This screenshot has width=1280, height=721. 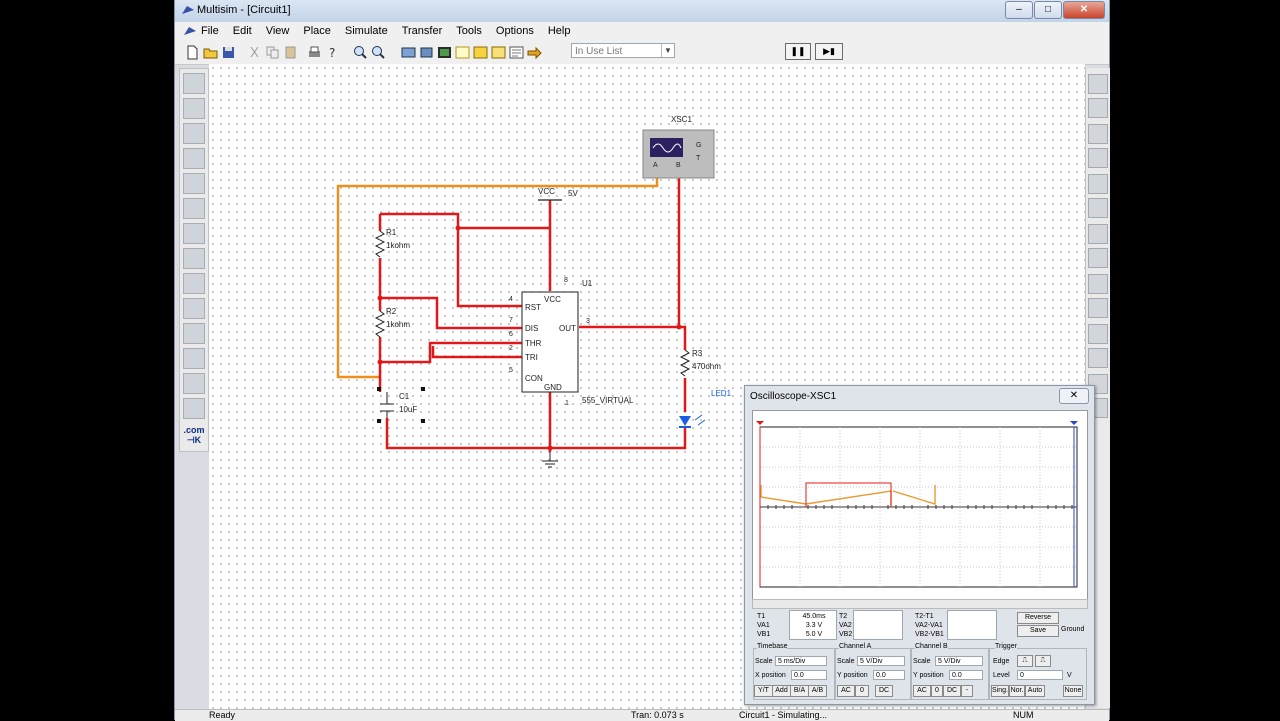 What do you see at coordinates (1074, 423) in the screenshot?
I see `cursor-t2-marker` at bounding box center [1074, 423].